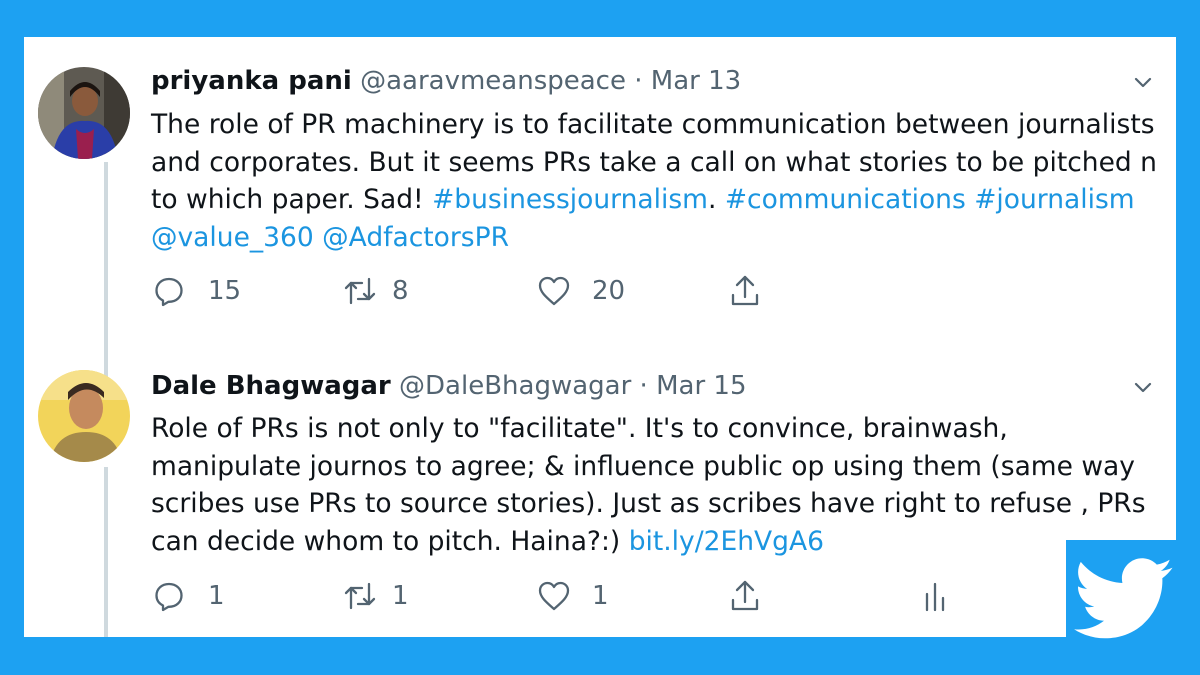 This screenshot has width=1200, height=675. Describe the element at coordinates (493, 81) in the screenshot. I see `author-handle: @aaravmeanspeace` at that location.